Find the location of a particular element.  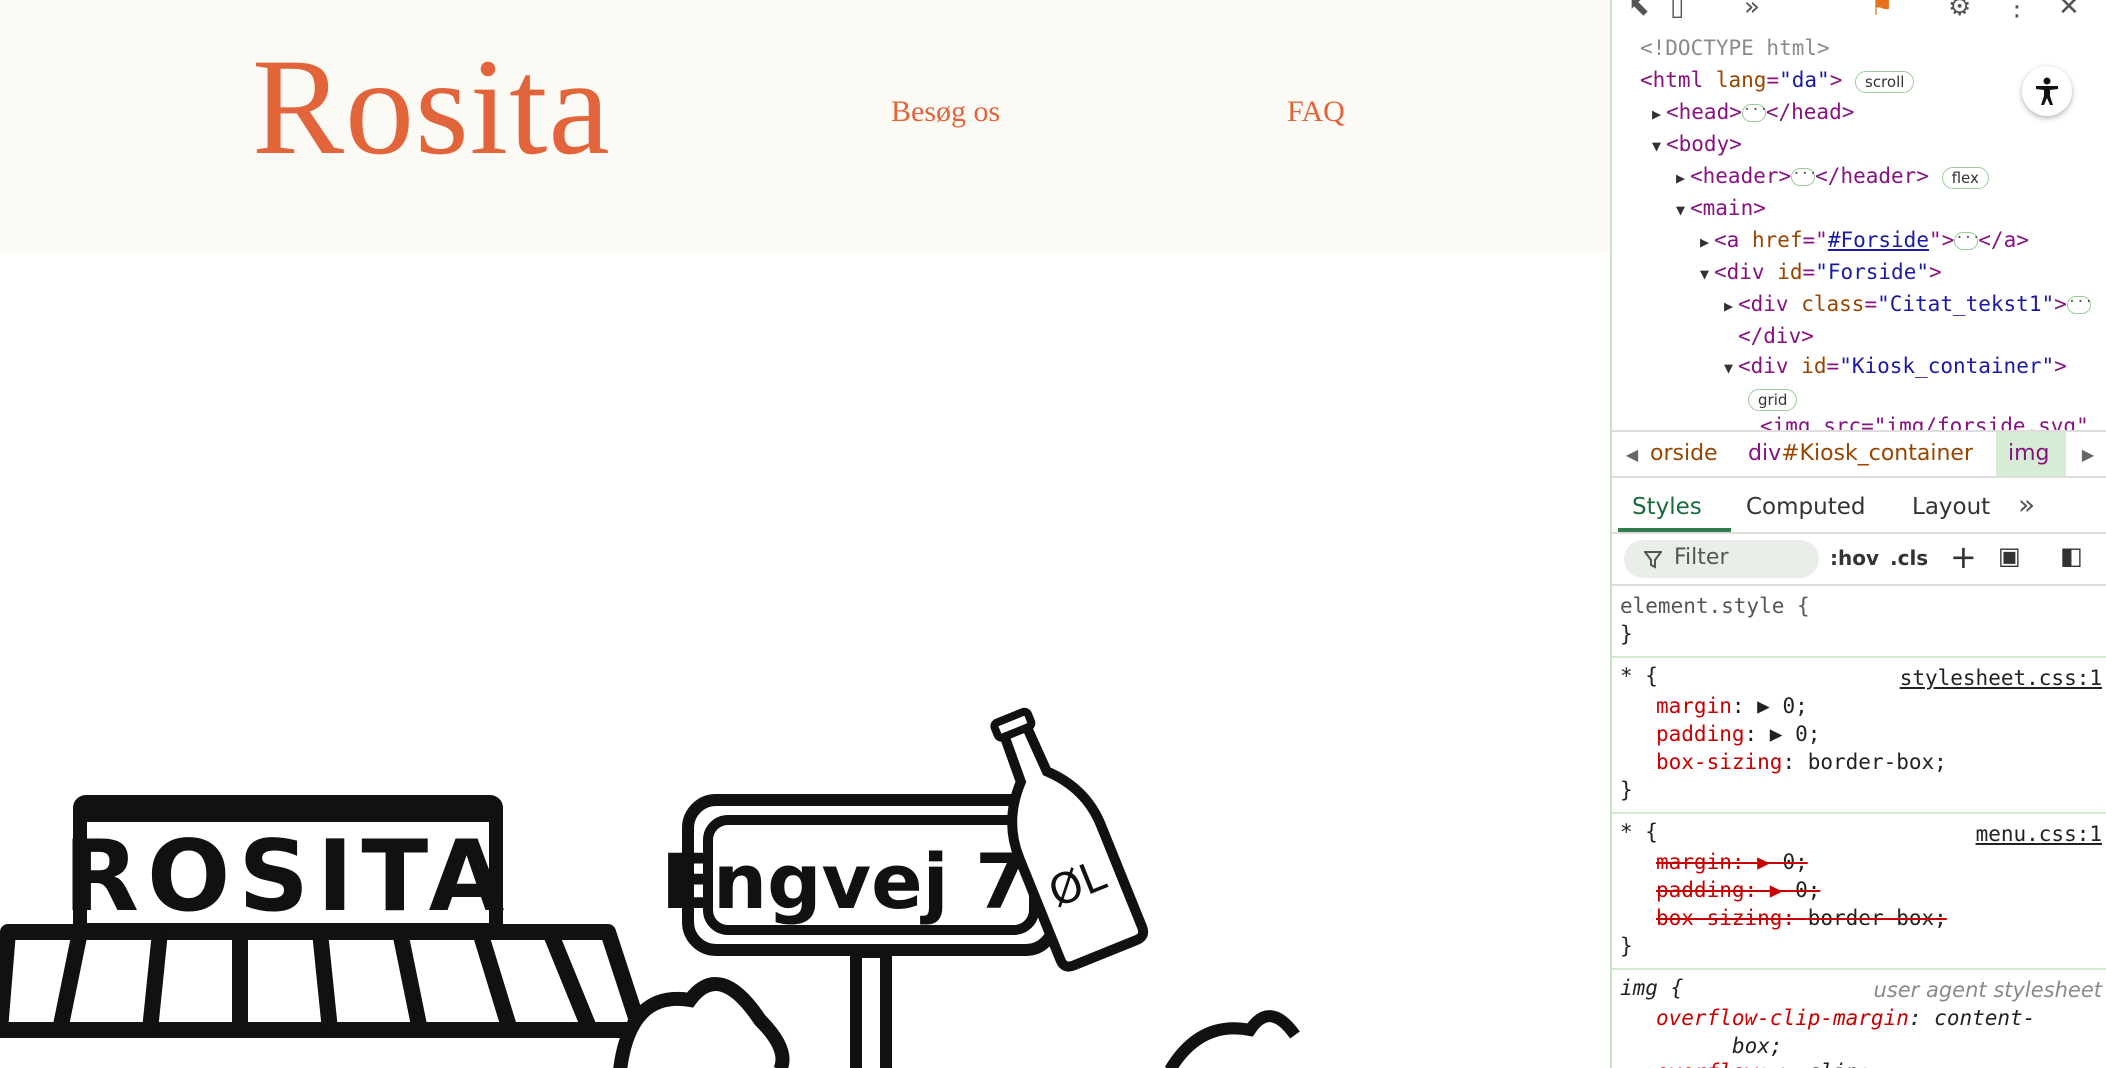

filter-placeholder: Filter is located at coordinates (1701, 557).